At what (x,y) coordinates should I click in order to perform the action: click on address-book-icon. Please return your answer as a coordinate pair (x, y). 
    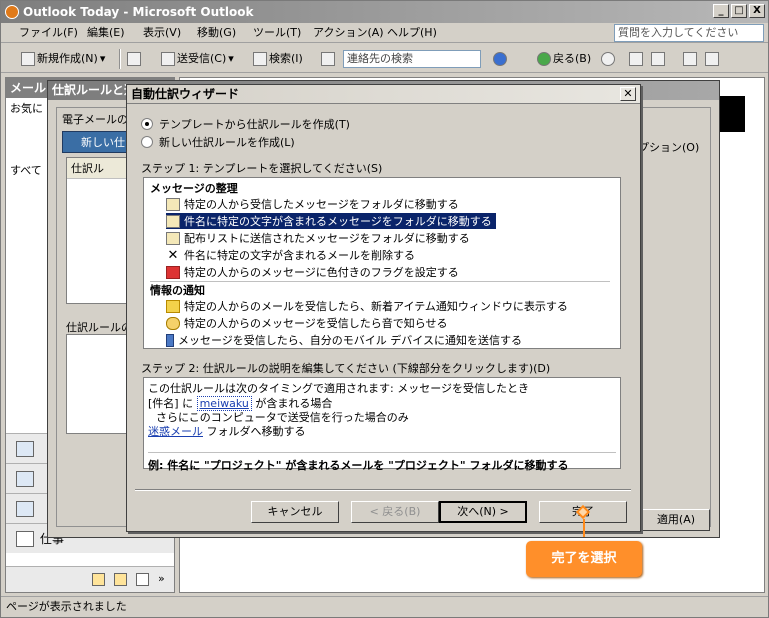
    Looking at the image, I should click on (328, 59).